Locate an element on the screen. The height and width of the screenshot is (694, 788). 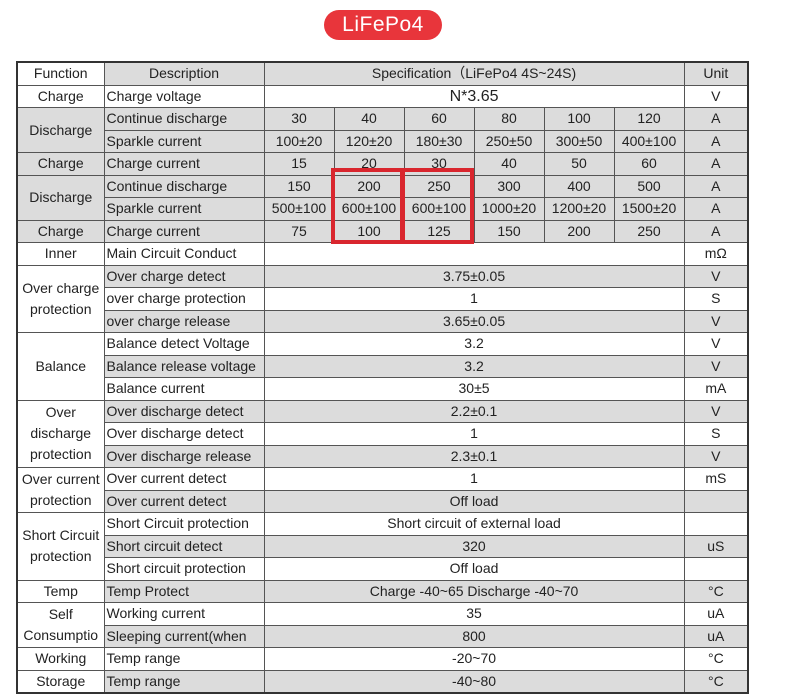
value-cell: 3.2 is located at coordinates (474, 344).